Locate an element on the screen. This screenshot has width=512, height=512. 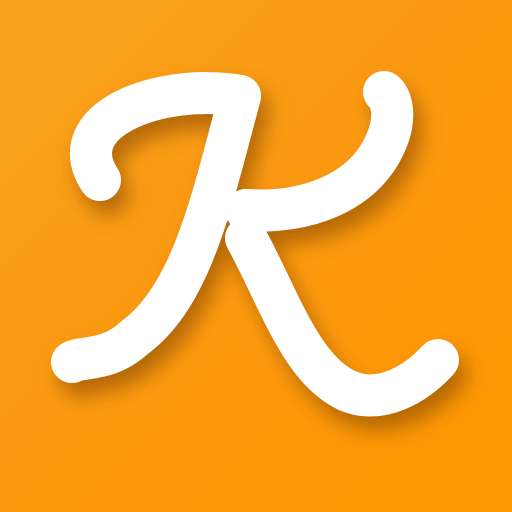
k-upper-arm is located at coordinates (319, 151).